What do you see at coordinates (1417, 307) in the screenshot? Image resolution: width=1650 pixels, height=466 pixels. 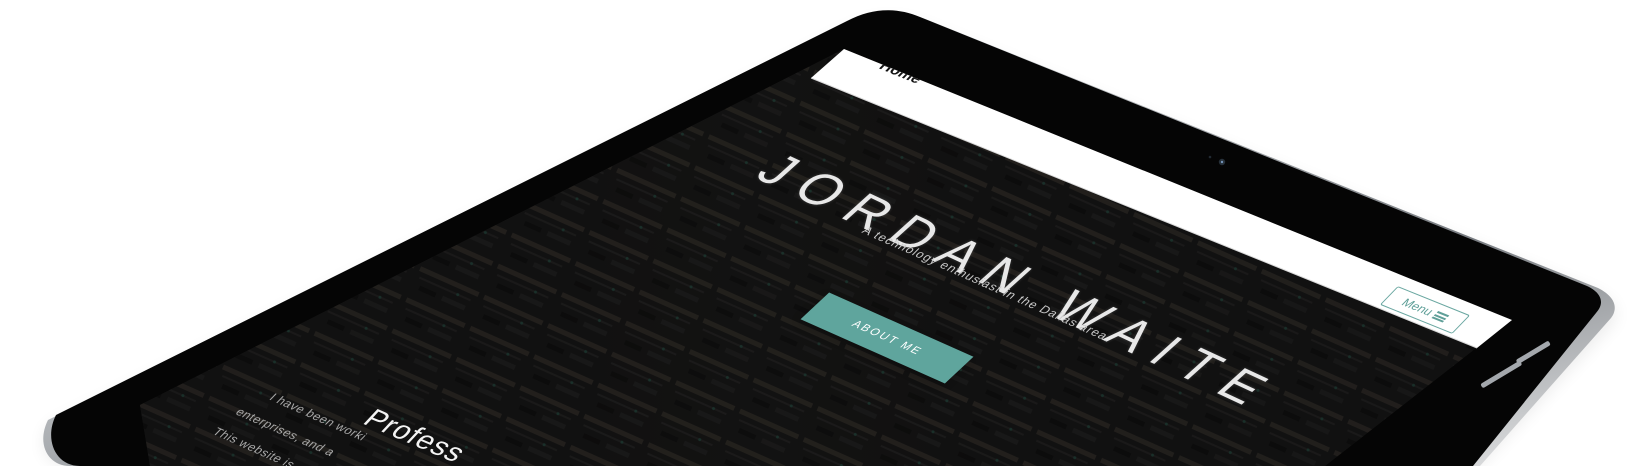 I see `menu-label: Menu` at bounding box center [1417, 307].